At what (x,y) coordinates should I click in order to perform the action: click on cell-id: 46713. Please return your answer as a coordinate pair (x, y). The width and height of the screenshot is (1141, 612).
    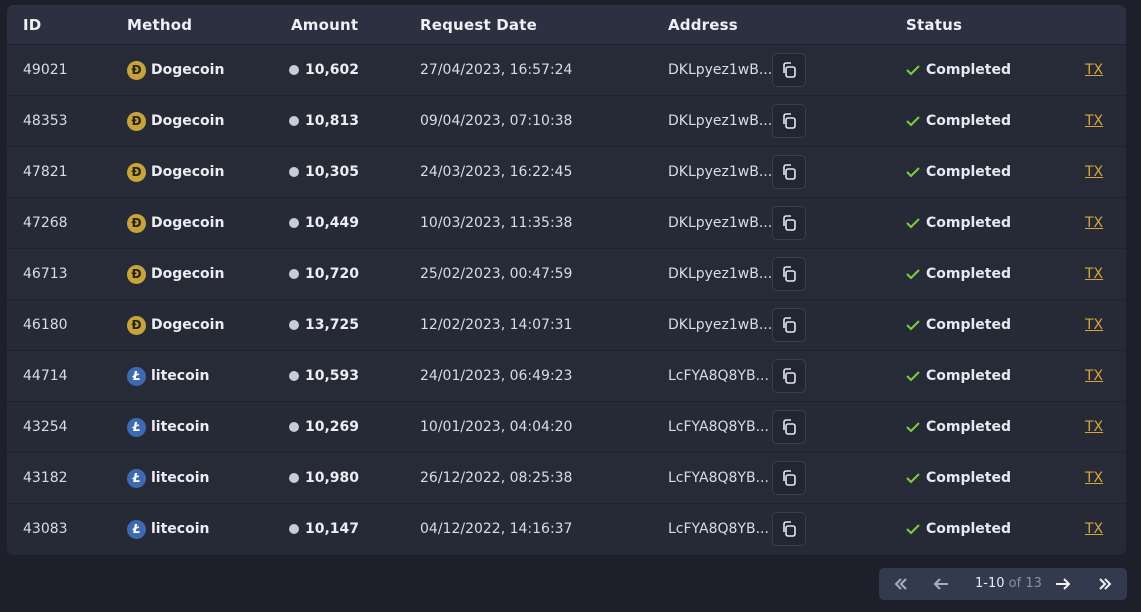
    Looking at the image, I should click on (45, 274).